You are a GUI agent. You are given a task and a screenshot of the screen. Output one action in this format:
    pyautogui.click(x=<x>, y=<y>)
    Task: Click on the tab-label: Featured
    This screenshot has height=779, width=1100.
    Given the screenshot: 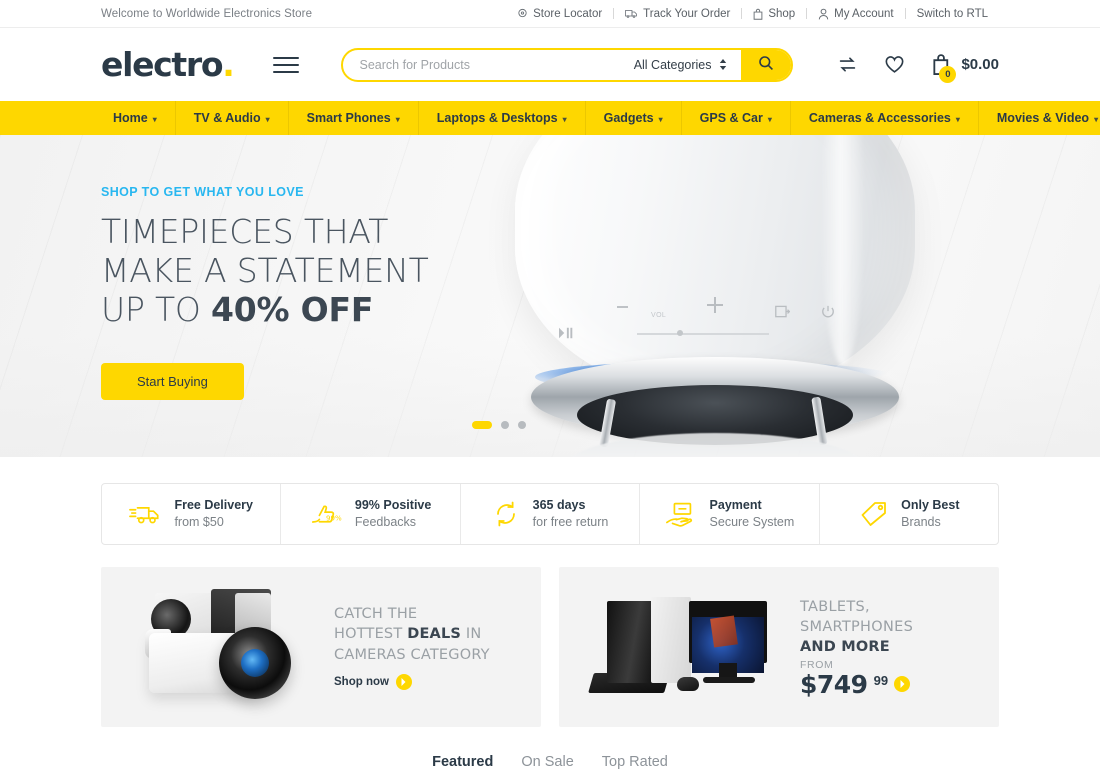 What is the action you would take?
    pyautogui.click(x=463, y=762)
    